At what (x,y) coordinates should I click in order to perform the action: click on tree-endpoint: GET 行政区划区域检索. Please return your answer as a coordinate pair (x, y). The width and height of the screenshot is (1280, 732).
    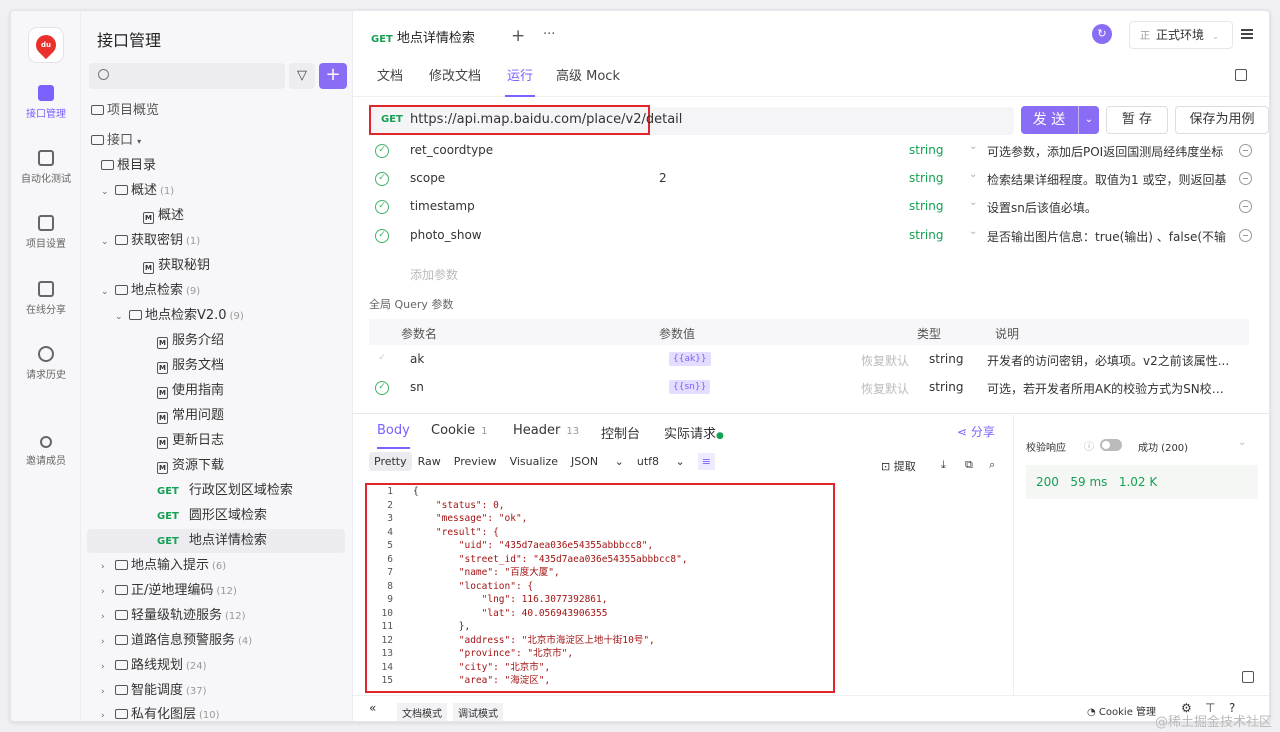
    Looking at the image, I should click on (225, 491).